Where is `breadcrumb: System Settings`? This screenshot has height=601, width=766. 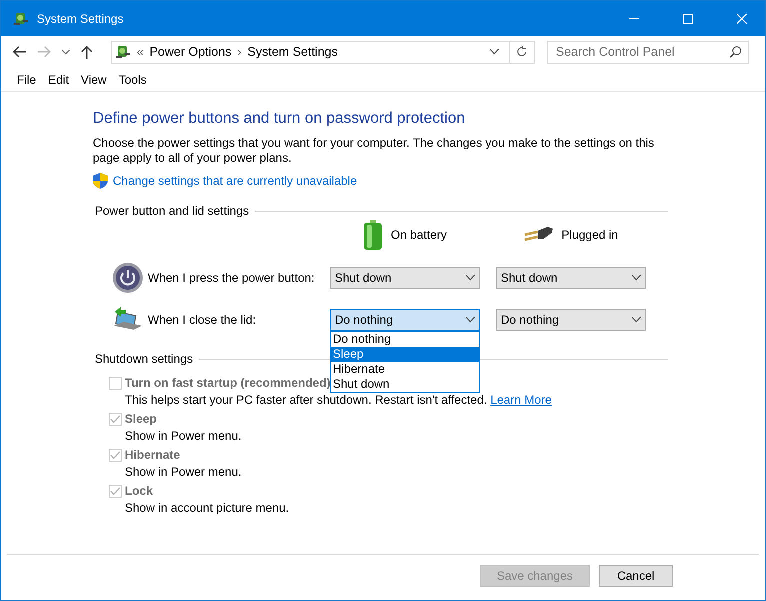
breadcrumb: System Settings is located at coordinates (293, 52).